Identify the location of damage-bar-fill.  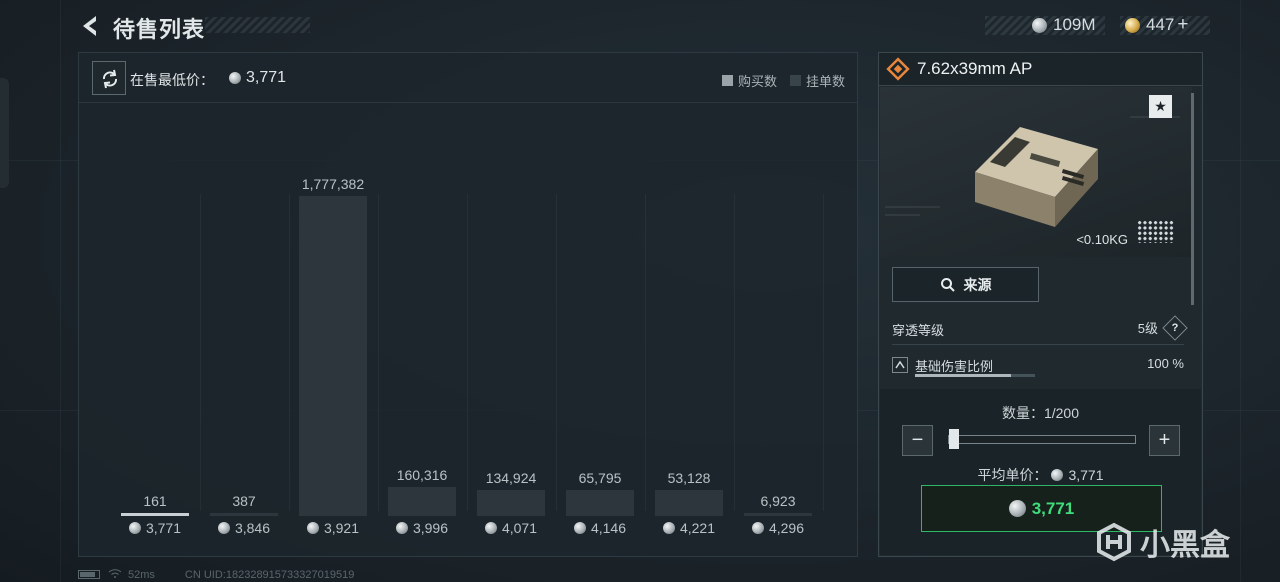
(963, 375).